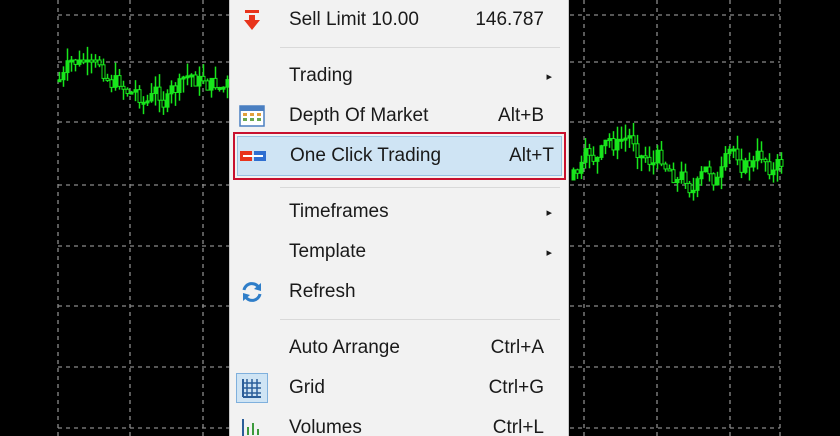  I want to click on refresh-icon, so click(252, 292).